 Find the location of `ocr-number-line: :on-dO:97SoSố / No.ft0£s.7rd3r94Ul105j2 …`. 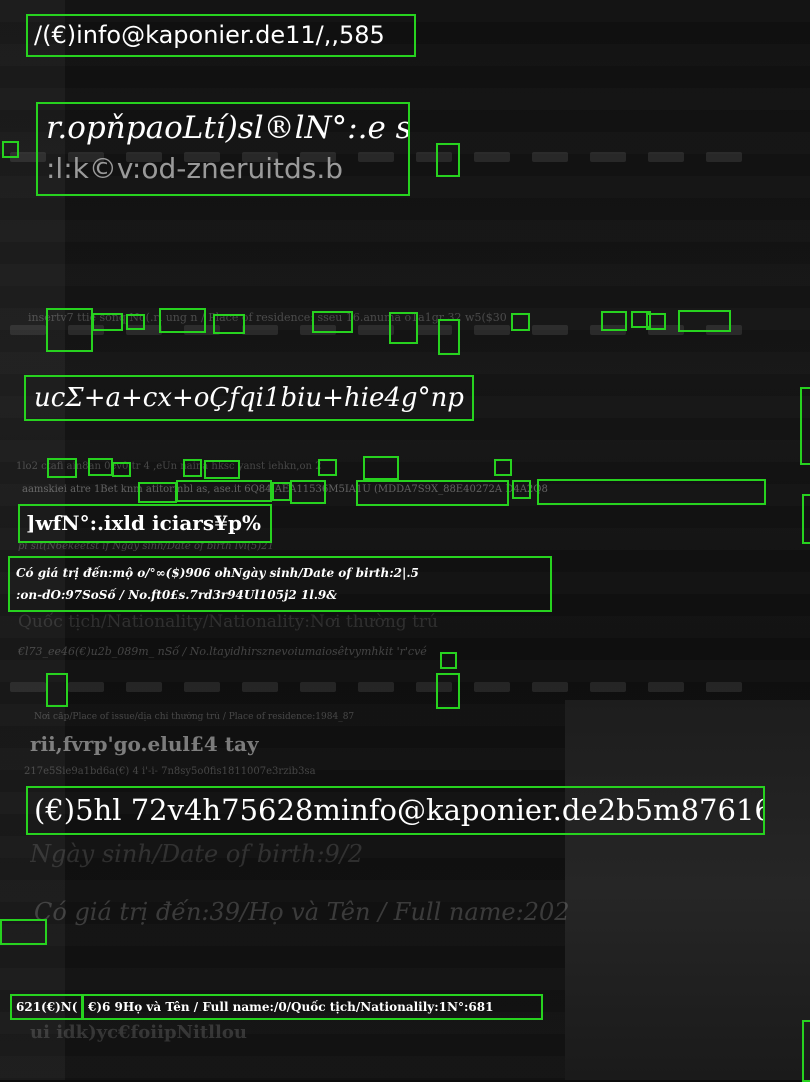

ocr-number-line: :on-dO:97SoSố / No.ft0£s.7rd3r94Ul105j2 … is located at coordinates (177, 595).